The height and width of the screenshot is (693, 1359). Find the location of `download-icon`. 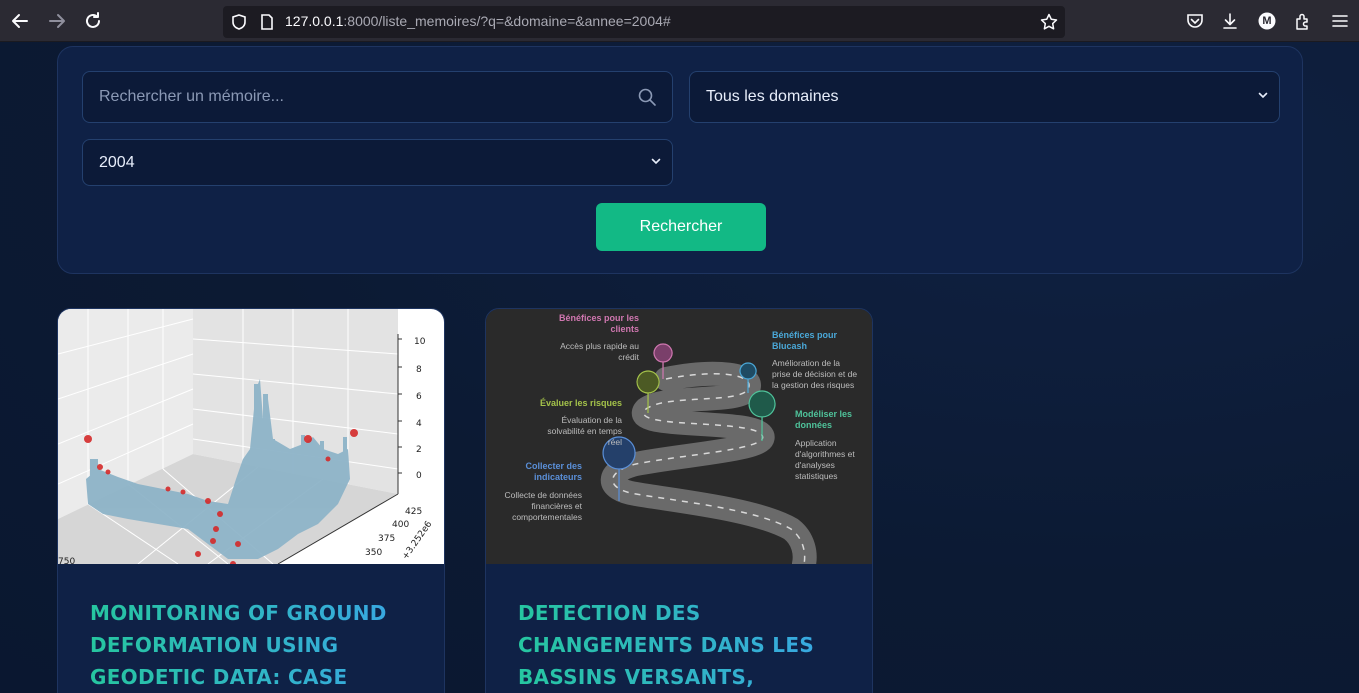

download-icon is located at coordinates (1230, 21).